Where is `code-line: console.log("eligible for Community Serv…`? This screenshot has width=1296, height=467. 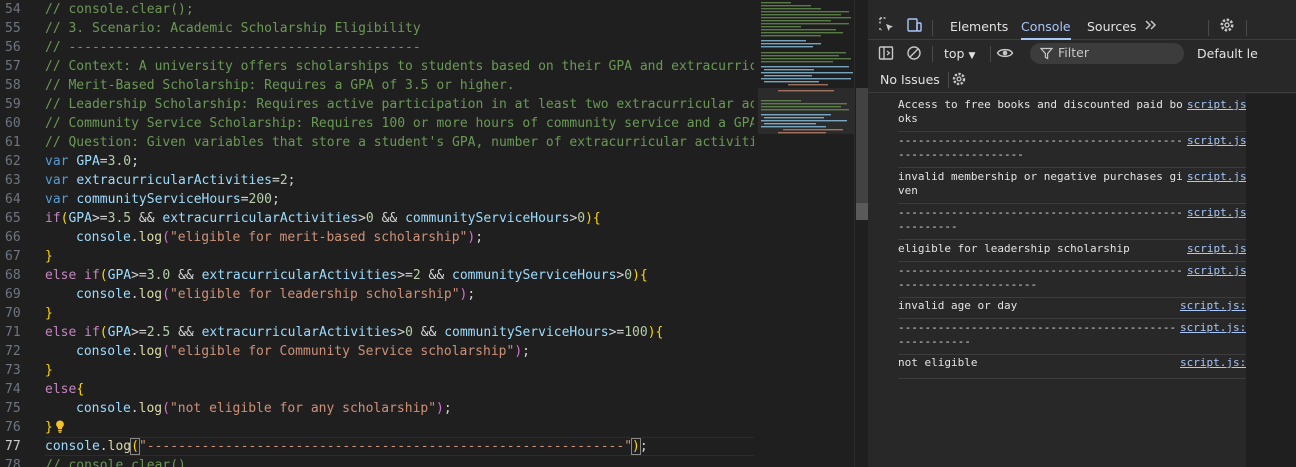 code-line: console.log("eligible for Community Serv… is located at coordinates (399, 351).